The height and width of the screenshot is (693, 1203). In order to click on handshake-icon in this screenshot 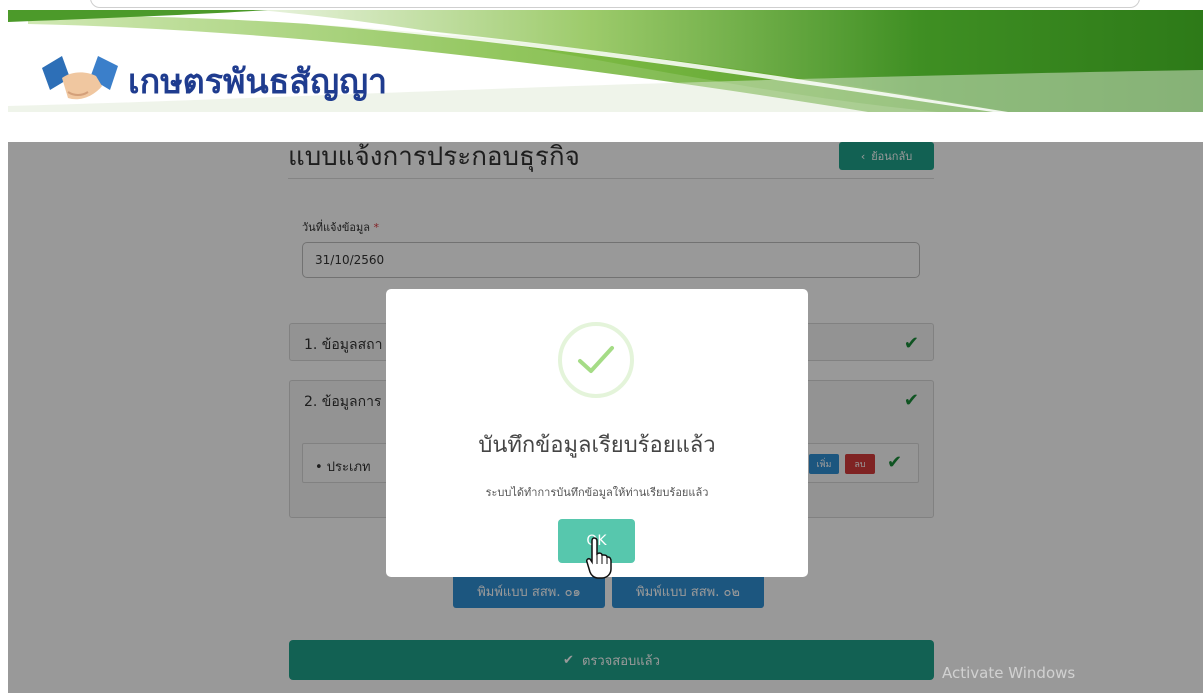, I will do `click(80, 80)`.